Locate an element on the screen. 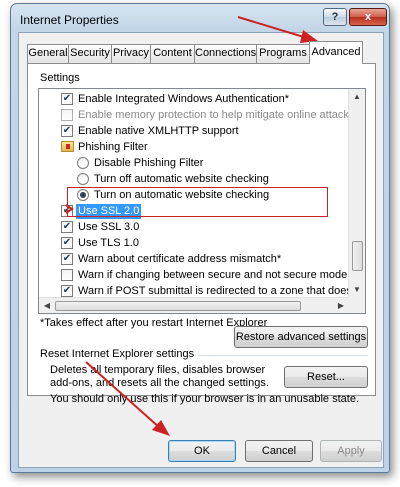  arrow-to-ok-button is located at coordinates (127, 398).